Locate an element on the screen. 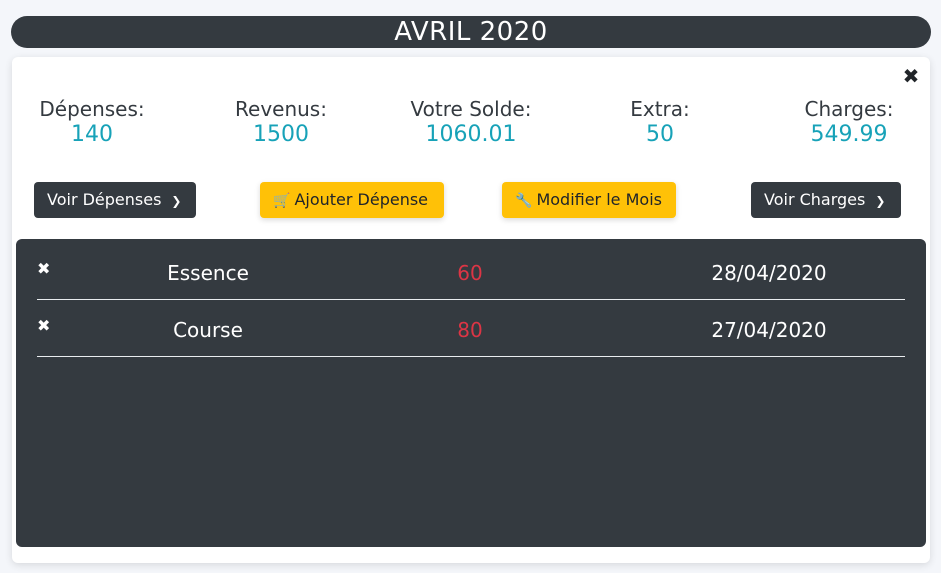  stat-revenus: Revenus: 1500 is located at coordinates (281, 123).